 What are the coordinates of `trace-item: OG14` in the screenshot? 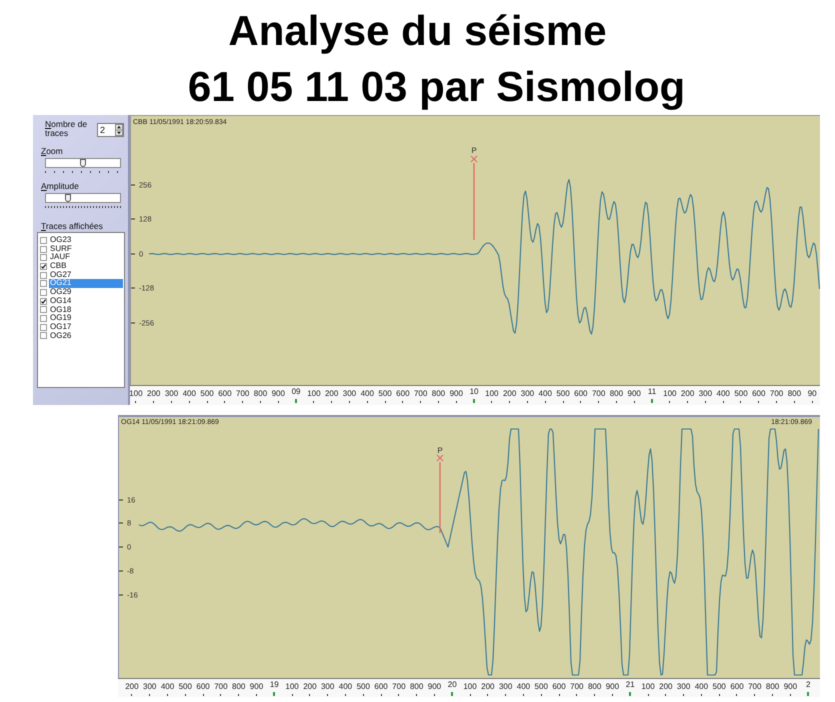 It's located at (86, 301).